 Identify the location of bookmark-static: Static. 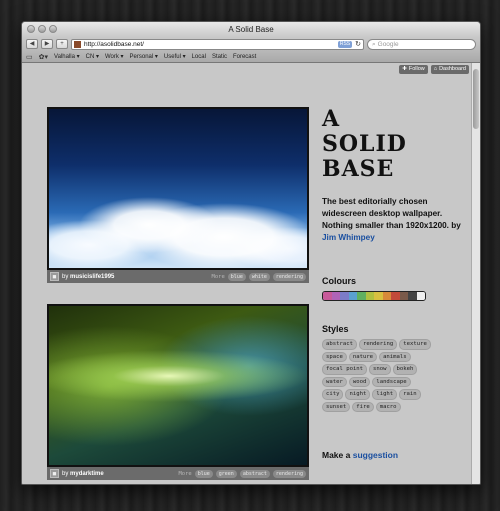
(219, 57).